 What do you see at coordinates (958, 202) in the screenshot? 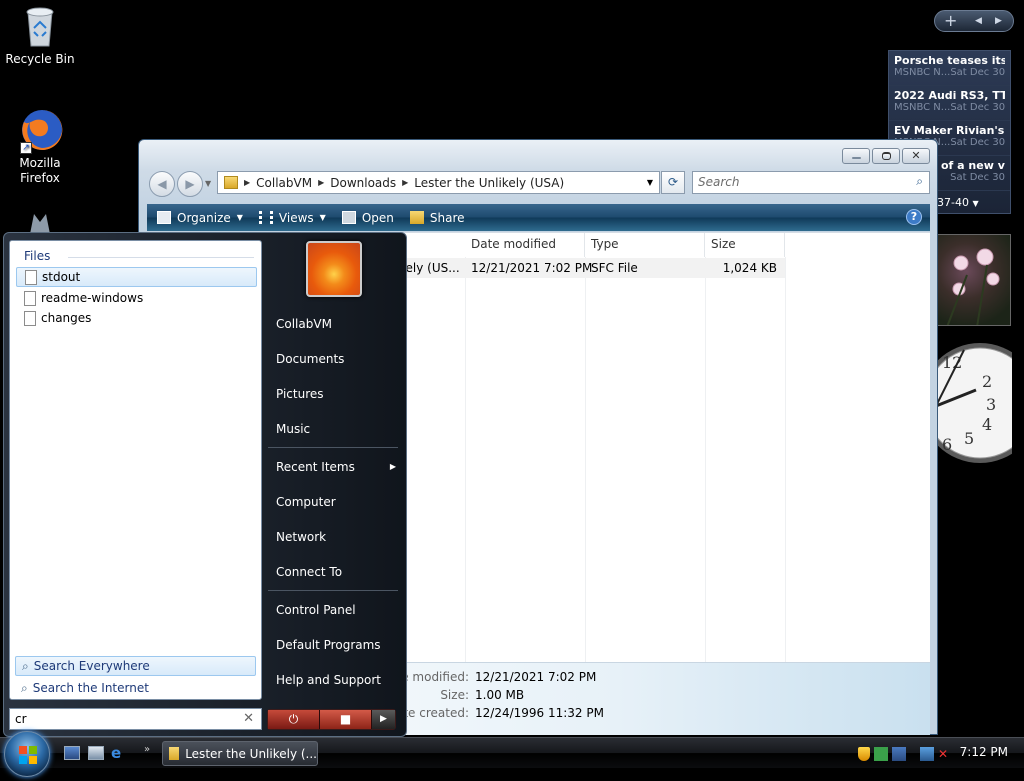
I see `news-pager: 37-40 ▼` at bounding box center [958, 202].